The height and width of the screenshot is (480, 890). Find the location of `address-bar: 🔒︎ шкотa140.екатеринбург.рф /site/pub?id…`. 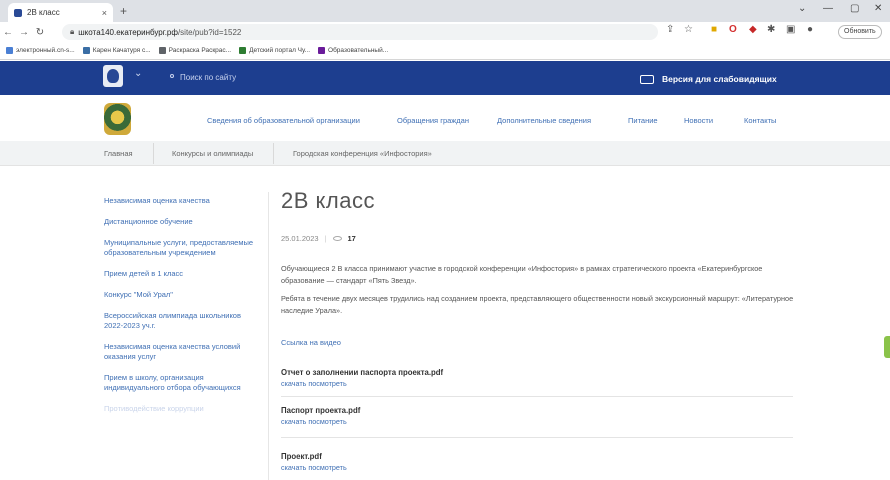

address-bar: 🔒︎ шкотa140.екатеринбург.рф /site/pub?id… is located at coordinates (360, 32).